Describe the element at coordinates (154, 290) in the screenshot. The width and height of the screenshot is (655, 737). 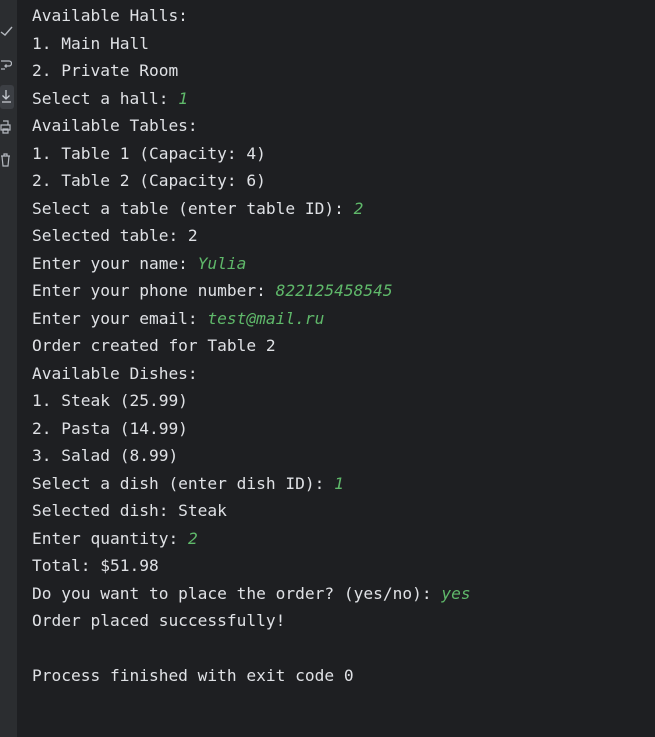
I see `console-output-text: Enter your phone number:` at that location.